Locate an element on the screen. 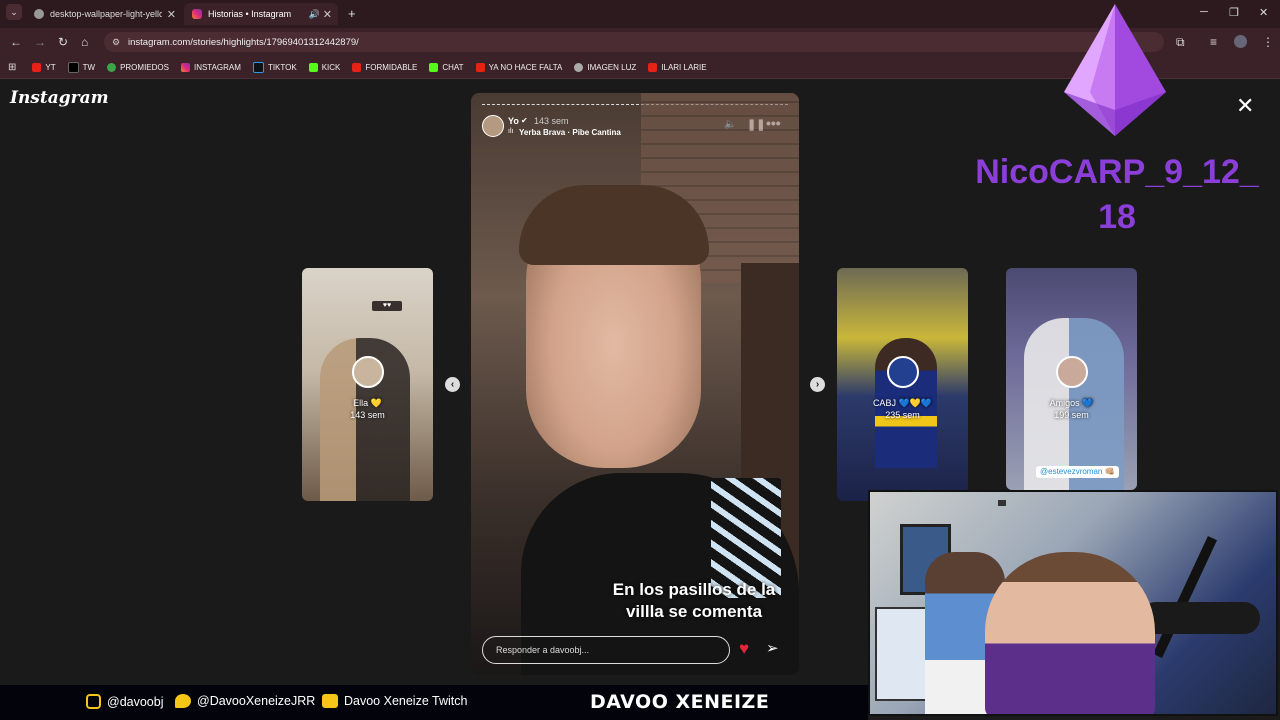 The width and height of the screenshot is (1280, 720). profile-avatar is located at coordinates (1240, 41).